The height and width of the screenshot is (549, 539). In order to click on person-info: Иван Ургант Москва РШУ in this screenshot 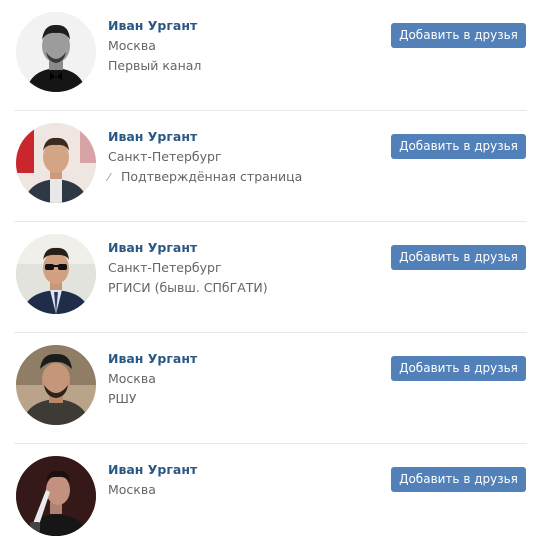, I will do `click(238, 380)`.